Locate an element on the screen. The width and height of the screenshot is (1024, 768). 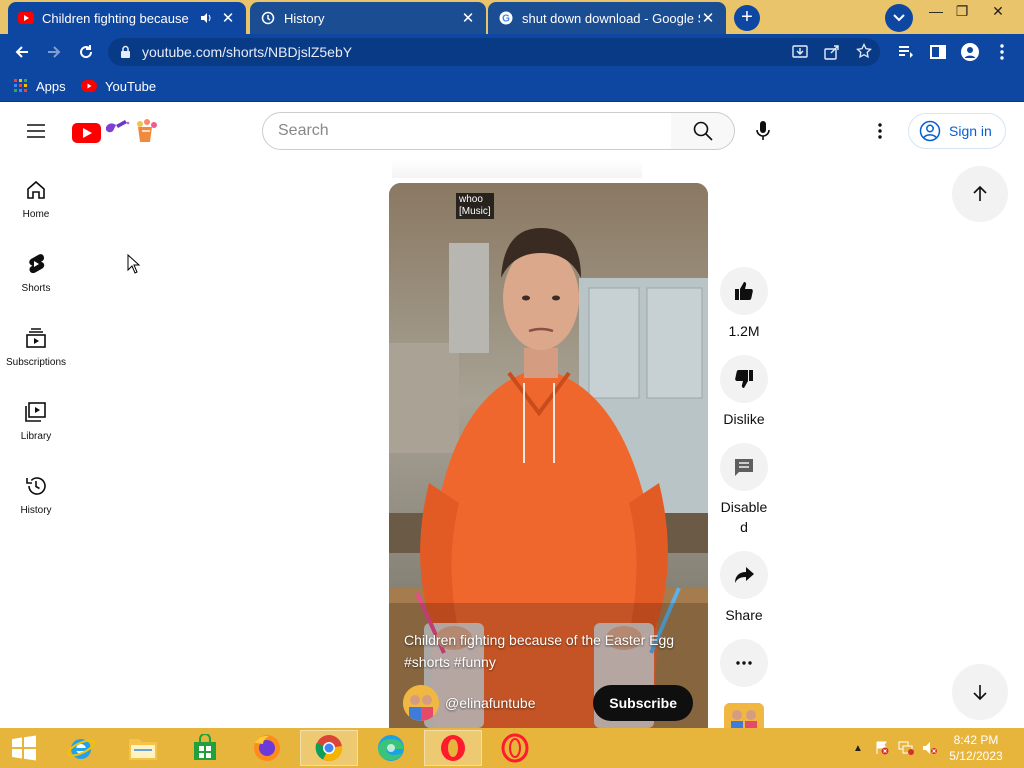
taskbar-internet-explorer is located at coordinates (81, 748).